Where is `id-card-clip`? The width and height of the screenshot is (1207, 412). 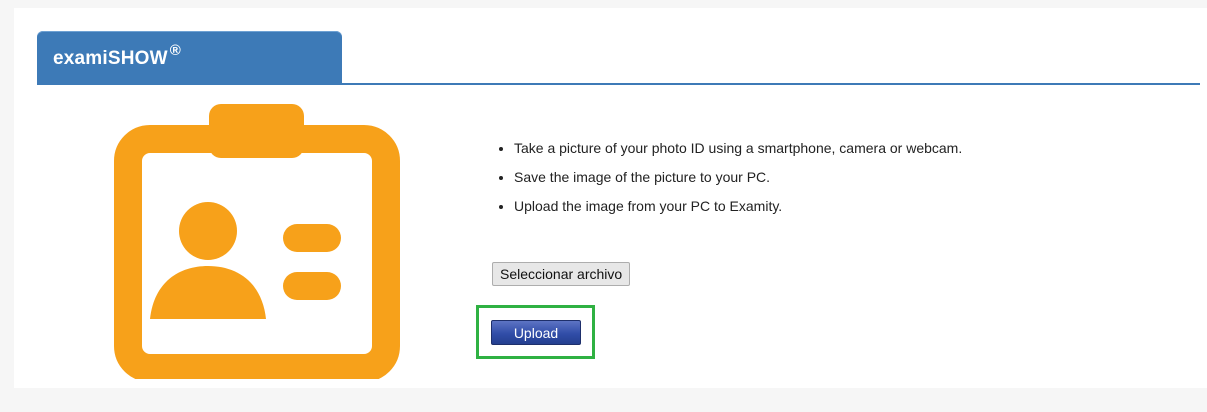 id-card-clip is located at coordinates (256, 131).